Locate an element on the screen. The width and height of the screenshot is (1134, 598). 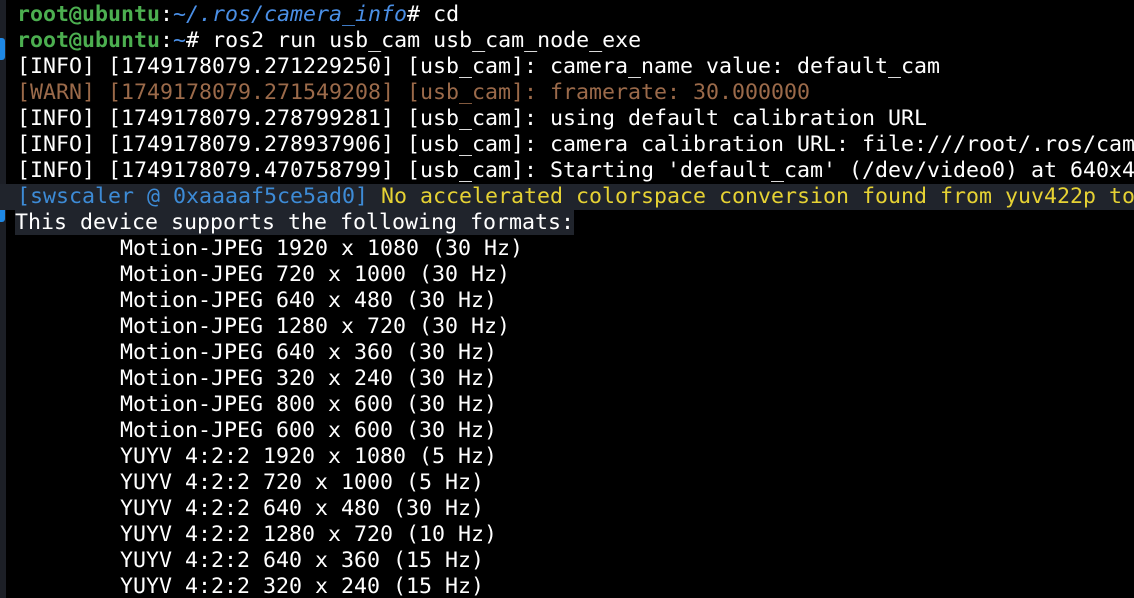
format-line: YUYV 4:2:2 1280 x 720 (10 Hz) is located at coordinates (309, 534).